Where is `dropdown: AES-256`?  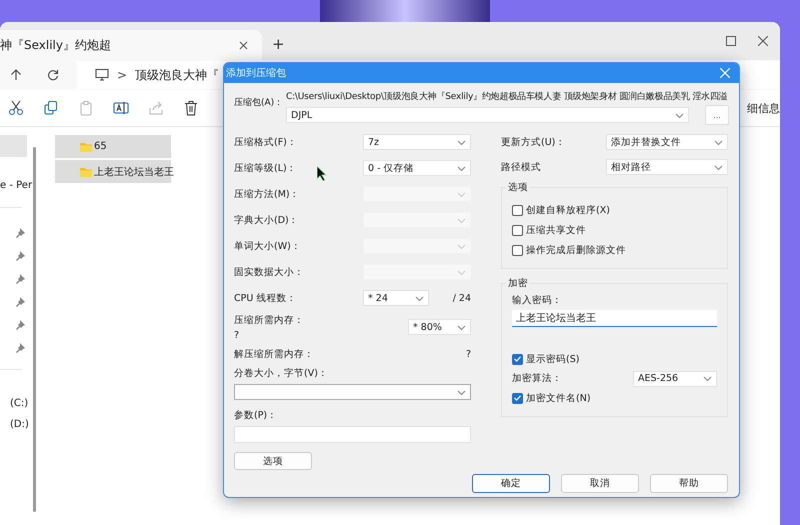 dropdown: AES-256 is located at coordinates (675, 378).